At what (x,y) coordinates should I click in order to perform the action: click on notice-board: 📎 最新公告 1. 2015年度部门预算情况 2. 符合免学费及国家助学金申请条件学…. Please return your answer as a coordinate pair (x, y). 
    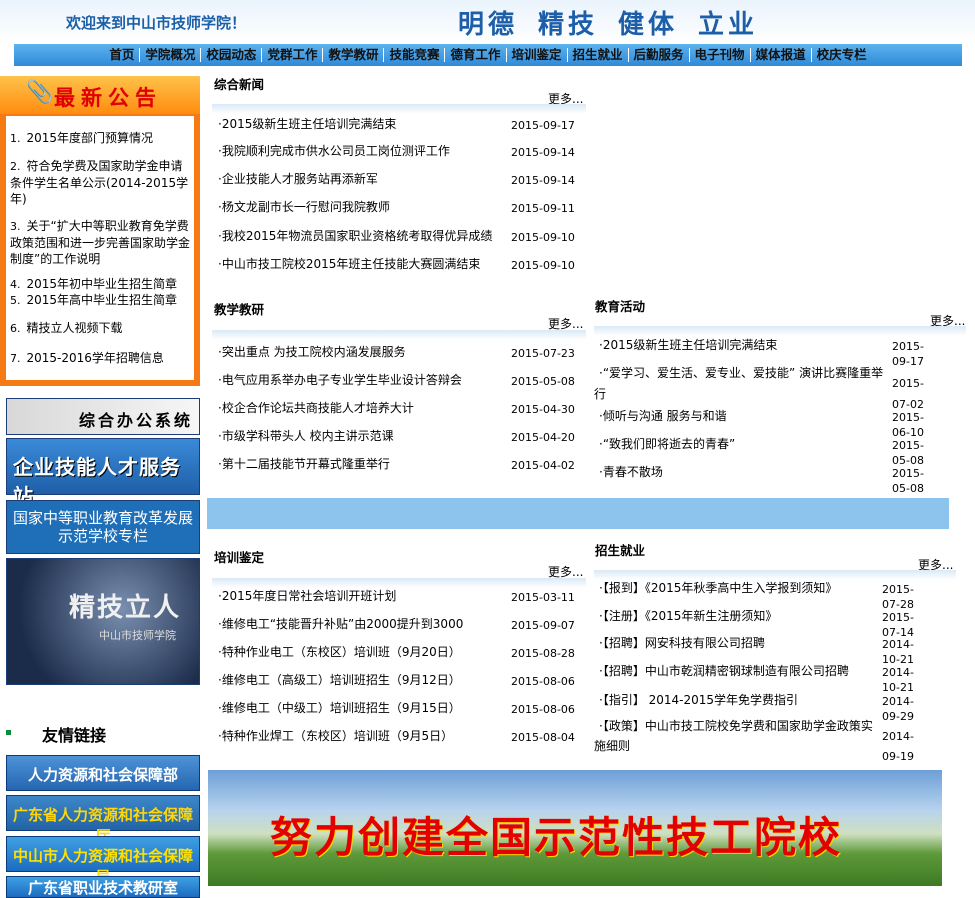
    Looking at the image, I should click on (100, 231).